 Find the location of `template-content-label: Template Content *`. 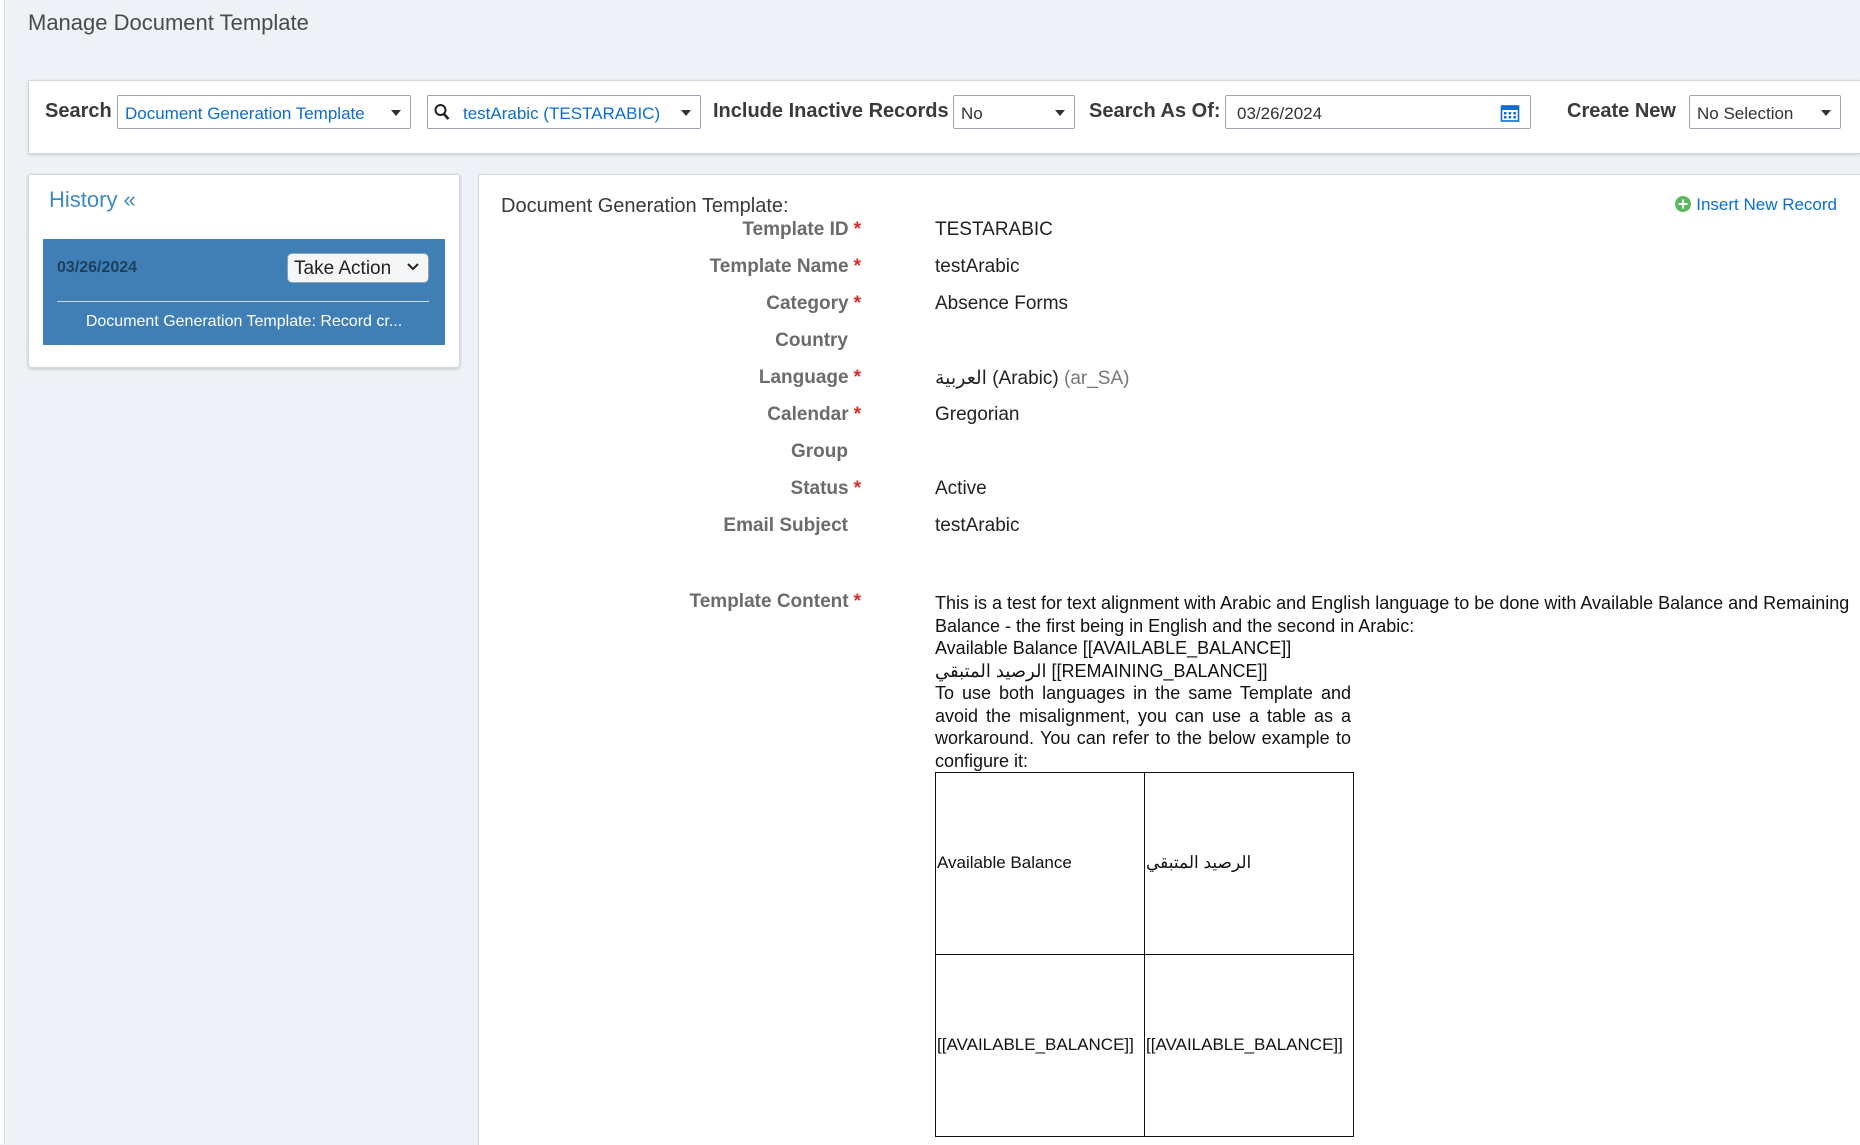

template-content-label: Template Content * is located at coordinates (775, 601).